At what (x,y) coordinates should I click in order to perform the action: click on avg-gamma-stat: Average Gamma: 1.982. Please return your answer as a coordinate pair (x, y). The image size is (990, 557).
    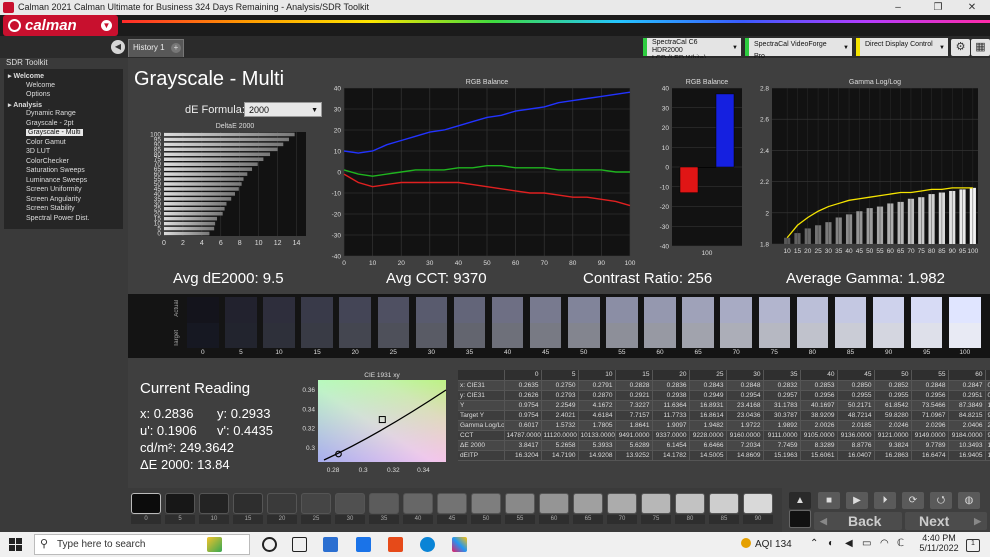
    Looking at the image, I should click on (865, 278).